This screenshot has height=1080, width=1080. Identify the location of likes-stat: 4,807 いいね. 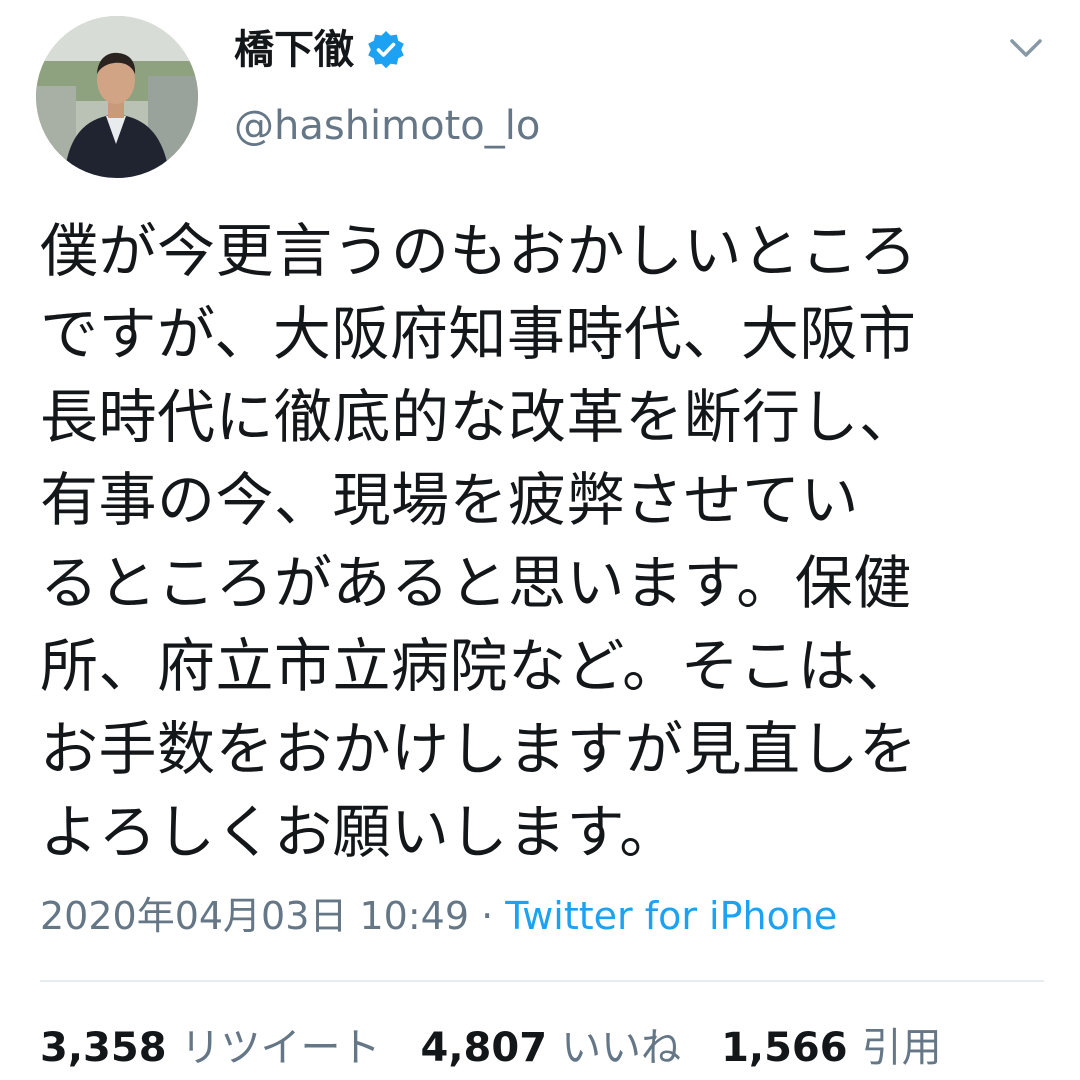
(551, 1048).